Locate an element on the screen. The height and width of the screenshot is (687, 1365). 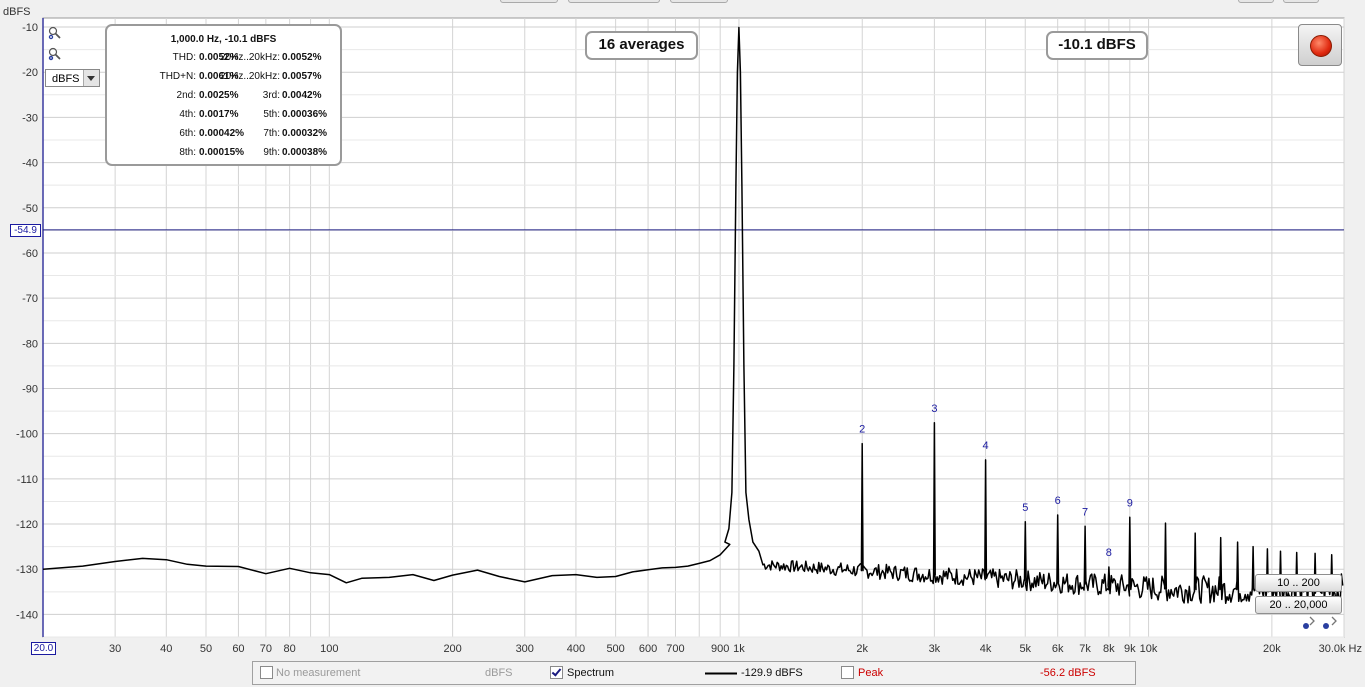
x-tick-label: 70 is located at coordinates (266, 649).